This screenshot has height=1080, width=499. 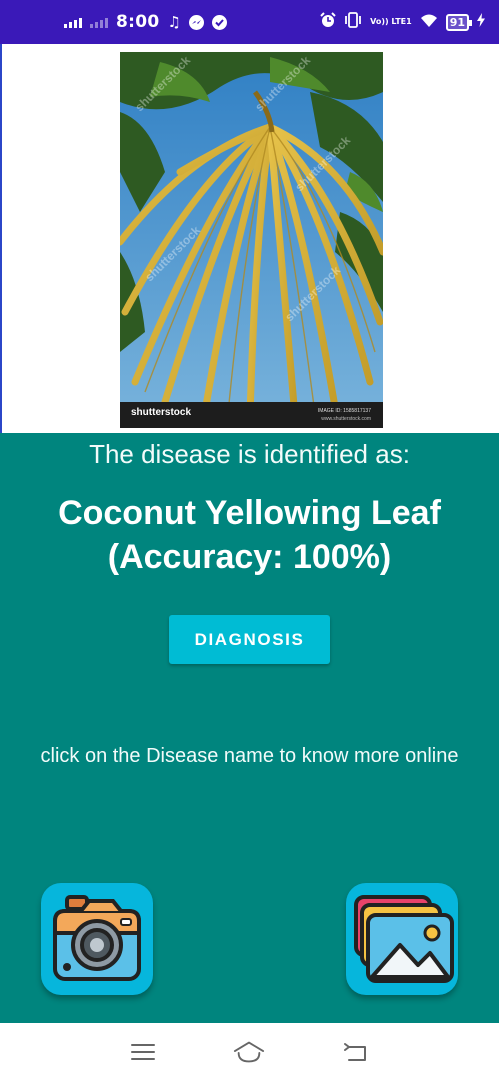 What do you see at coordinates (99, 22) in the screenshot?
I see `signal-secondary-icon` at bounding box center [99, 22].